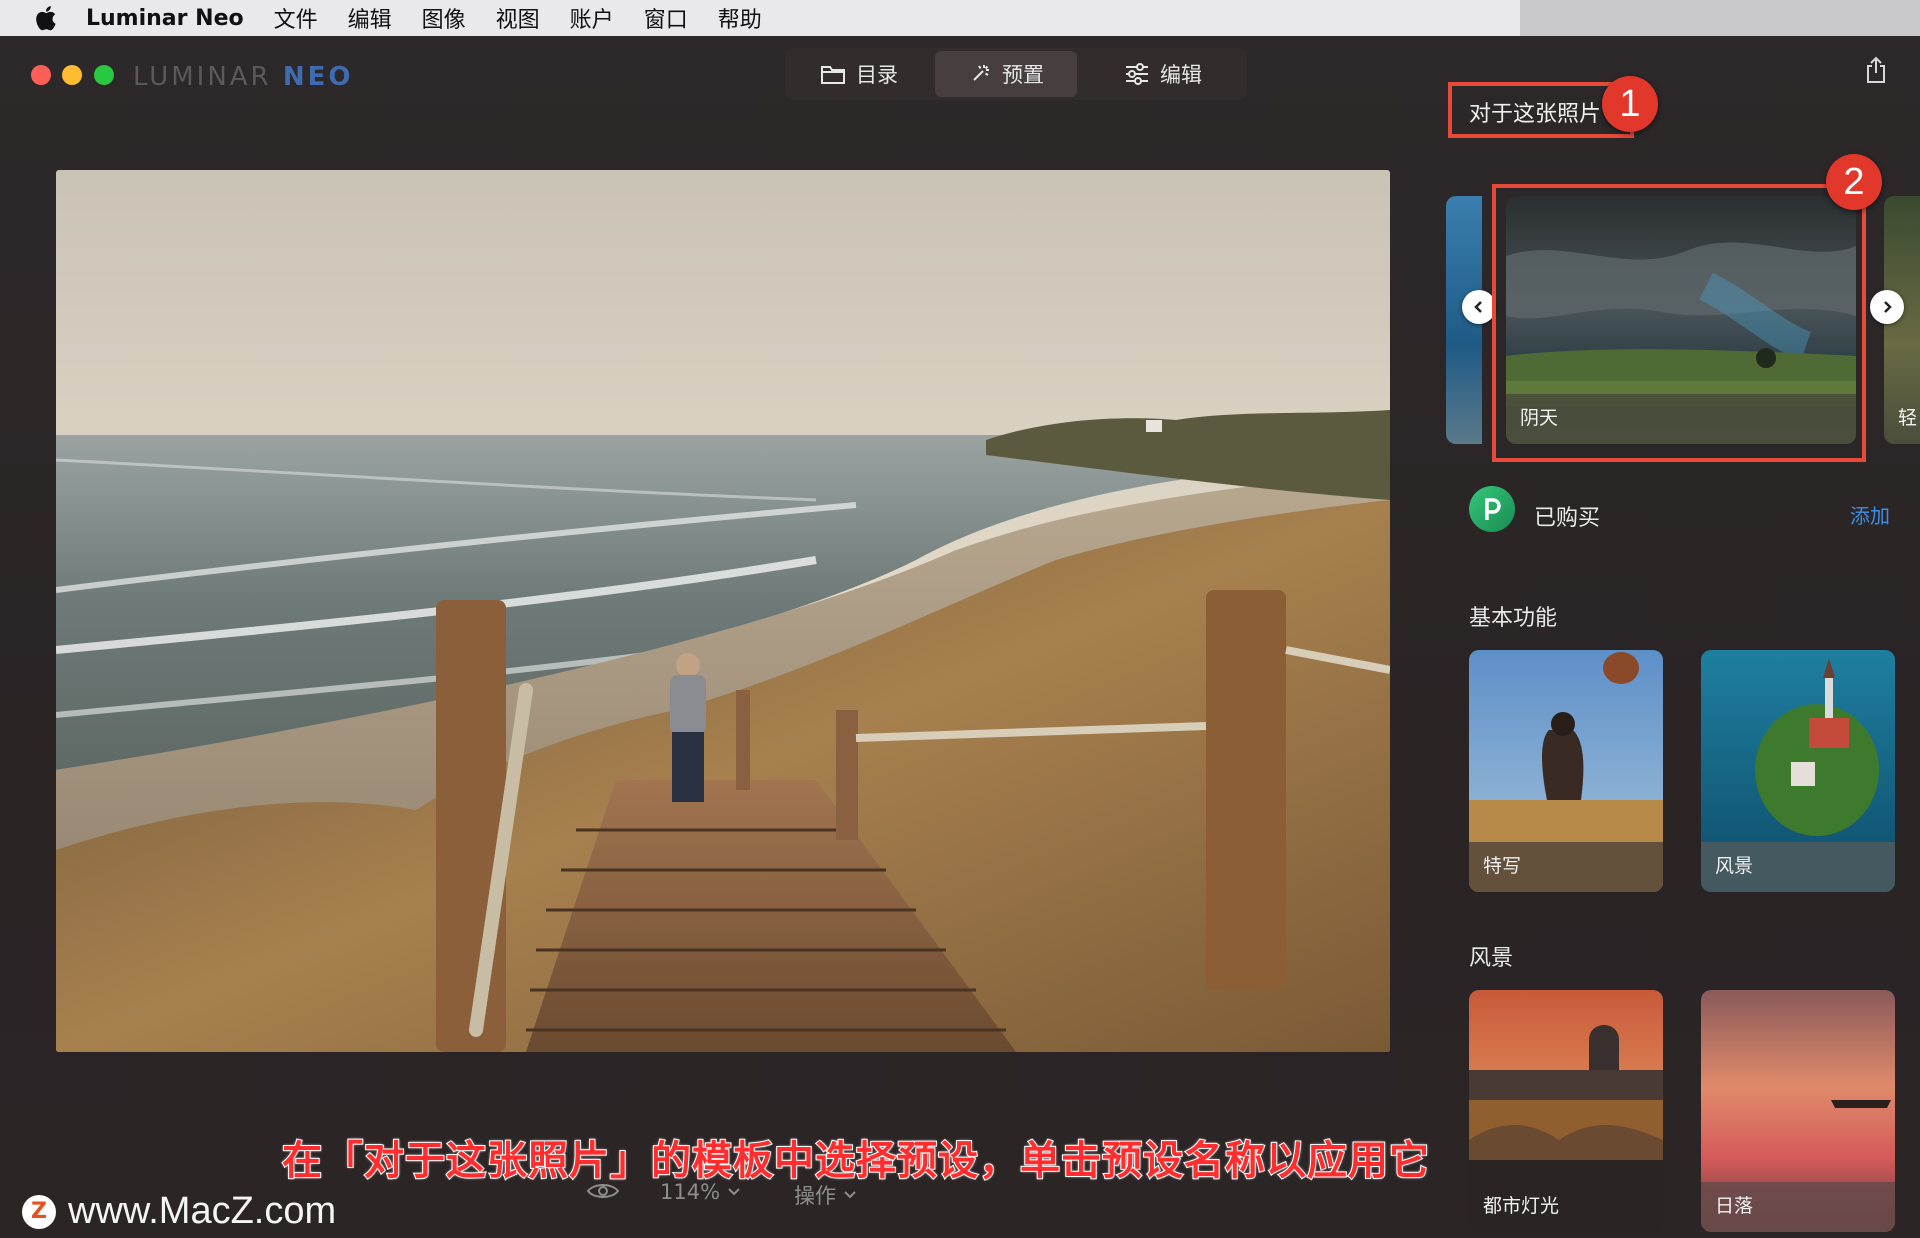  I want to click on section-landscape-title: 风景, so click(1491, 958).